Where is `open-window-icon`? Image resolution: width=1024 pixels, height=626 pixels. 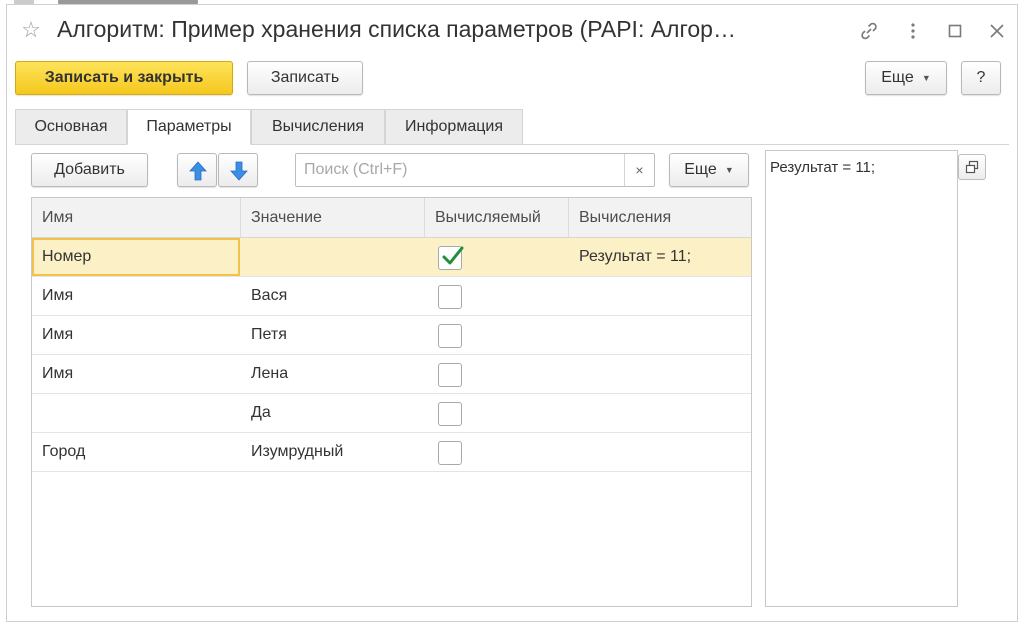
open-window-icon is located at coordinates (972, 167).